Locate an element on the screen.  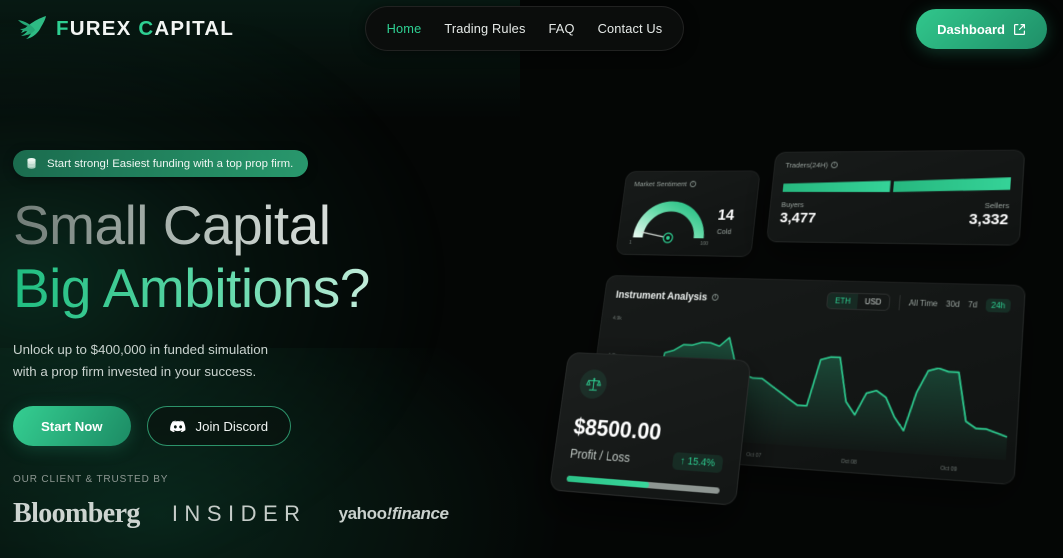
logo-yahoo-word: yahoo is located at coordinates (362, 513).